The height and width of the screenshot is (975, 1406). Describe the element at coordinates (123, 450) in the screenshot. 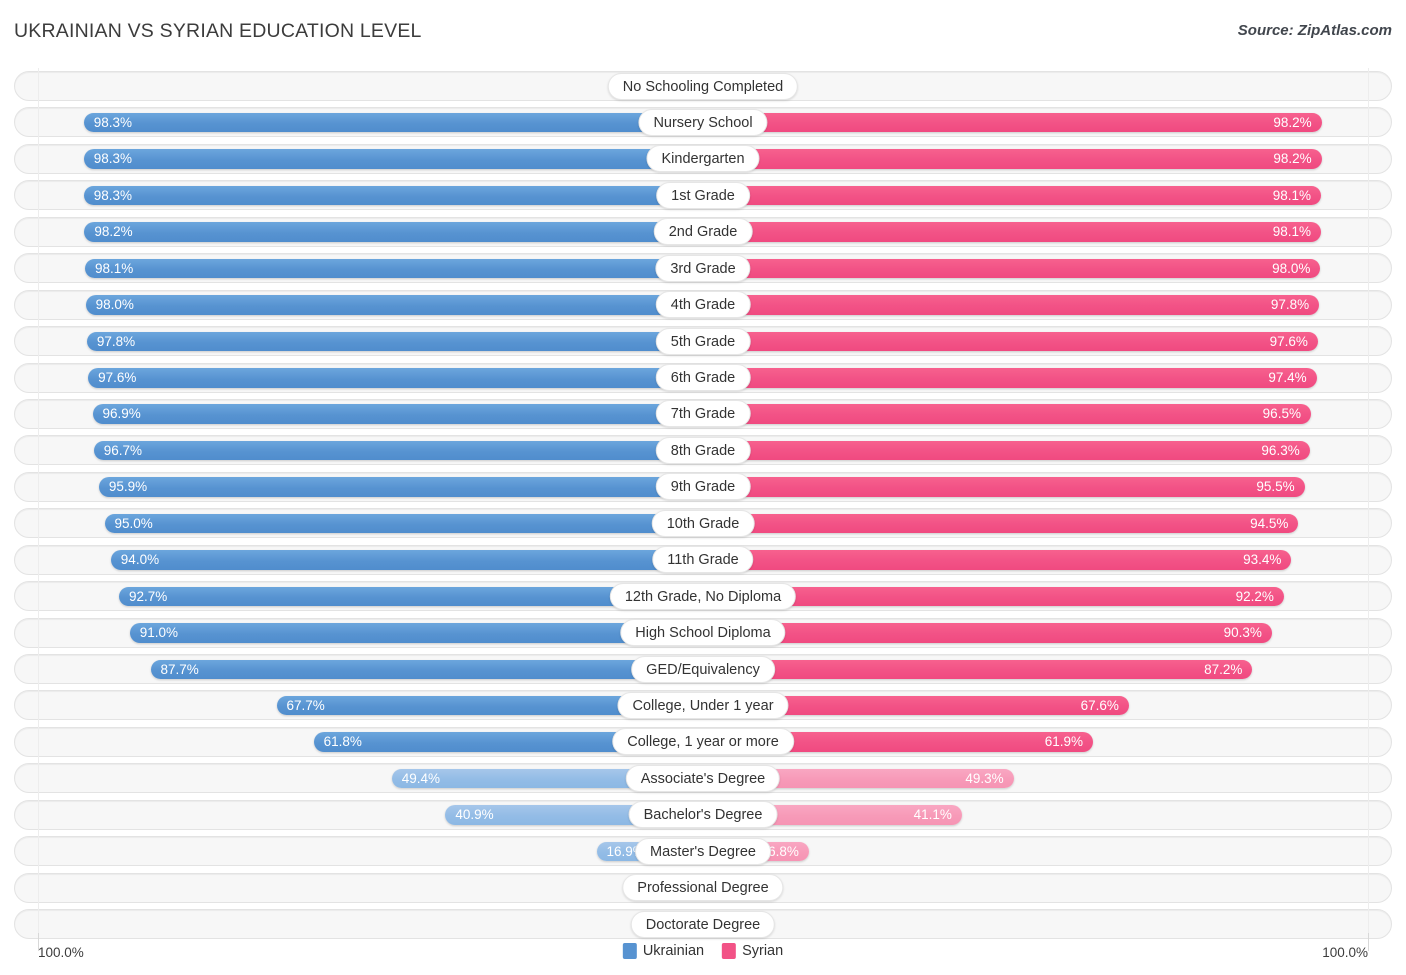

I see `value-label-ukrainian: 96.7%` at that location.